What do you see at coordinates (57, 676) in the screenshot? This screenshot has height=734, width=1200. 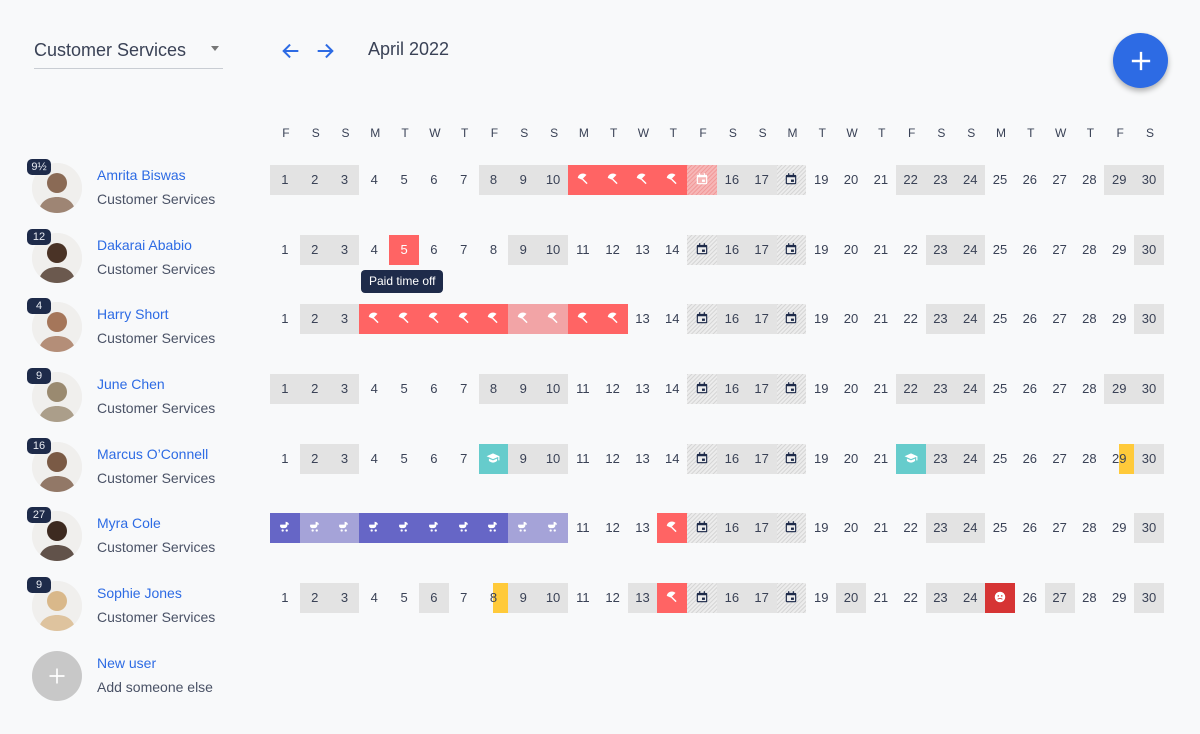 I see `add-user-button` at bounding box center [57, 676].